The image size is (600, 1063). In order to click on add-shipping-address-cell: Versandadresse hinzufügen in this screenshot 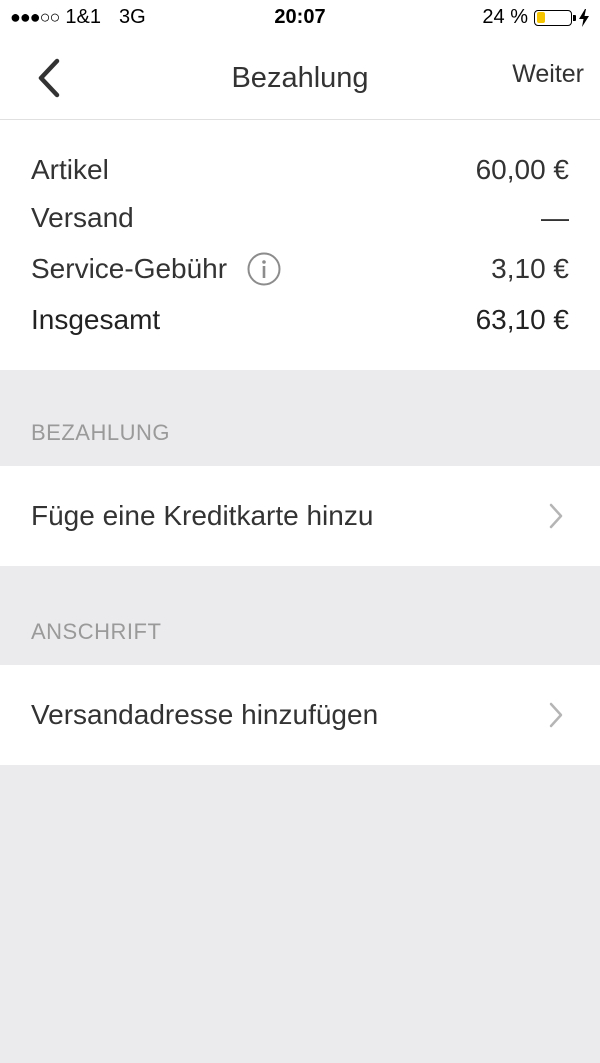, I will do `click(300, 715)`.